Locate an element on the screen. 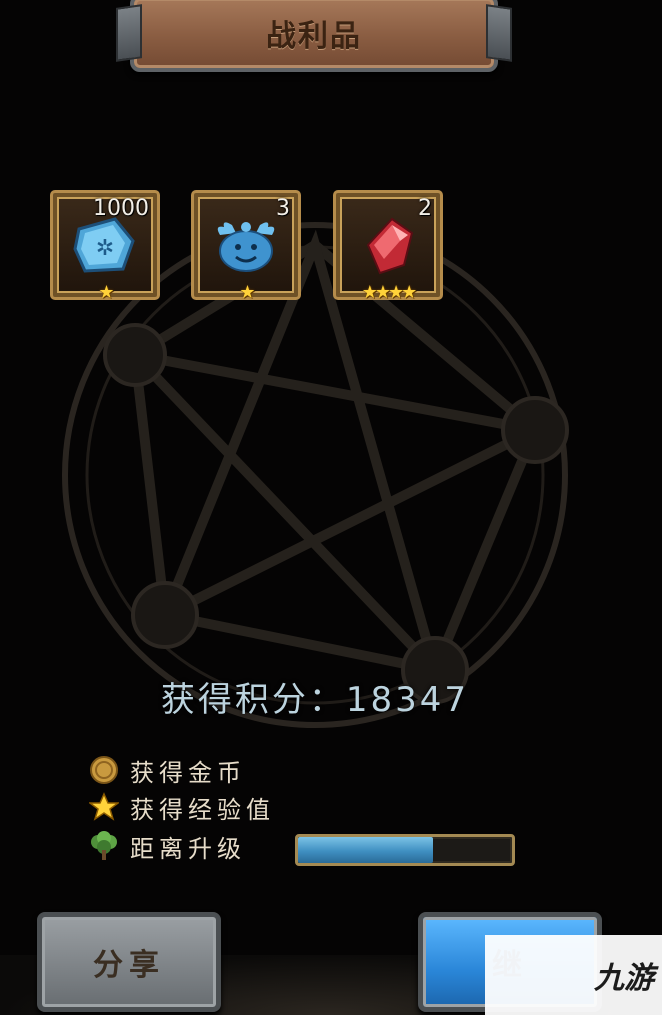 The width and height of the screenshot is (662, 1015). exp-stat-row: 获得经验值 is located at coordinates (181, 807).